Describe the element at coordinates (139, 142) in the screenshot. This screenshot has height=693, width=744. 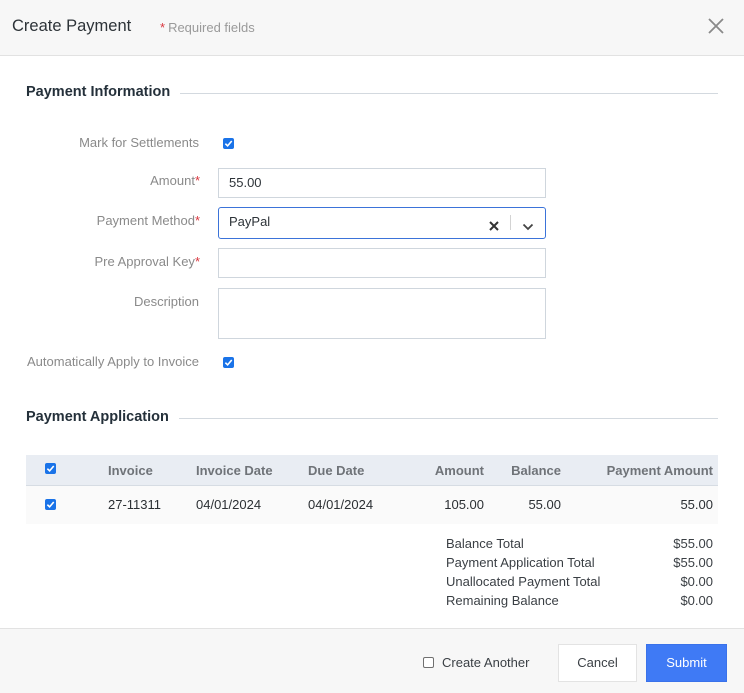
I see `mark-for-settlements-label: Mark for Settlements` at that location.